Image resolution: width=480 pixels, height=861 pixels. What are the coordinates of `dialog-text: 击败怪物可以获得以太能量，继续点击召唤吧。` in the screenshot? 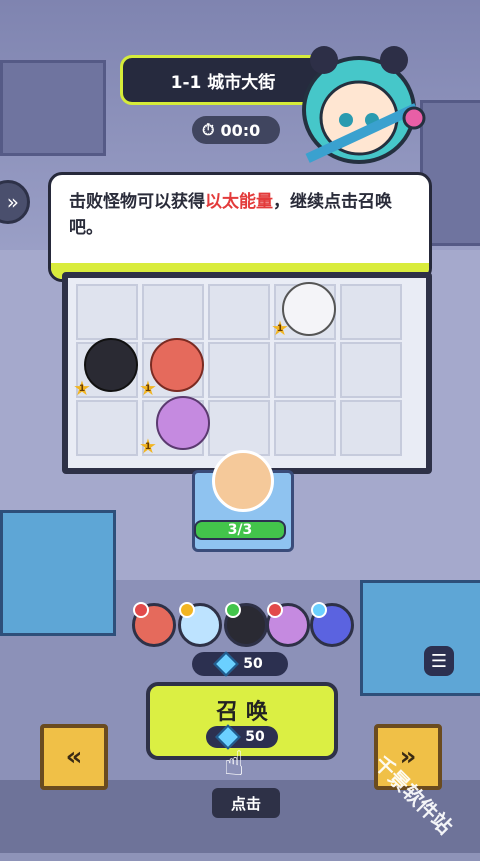 It's located at (239, 215).